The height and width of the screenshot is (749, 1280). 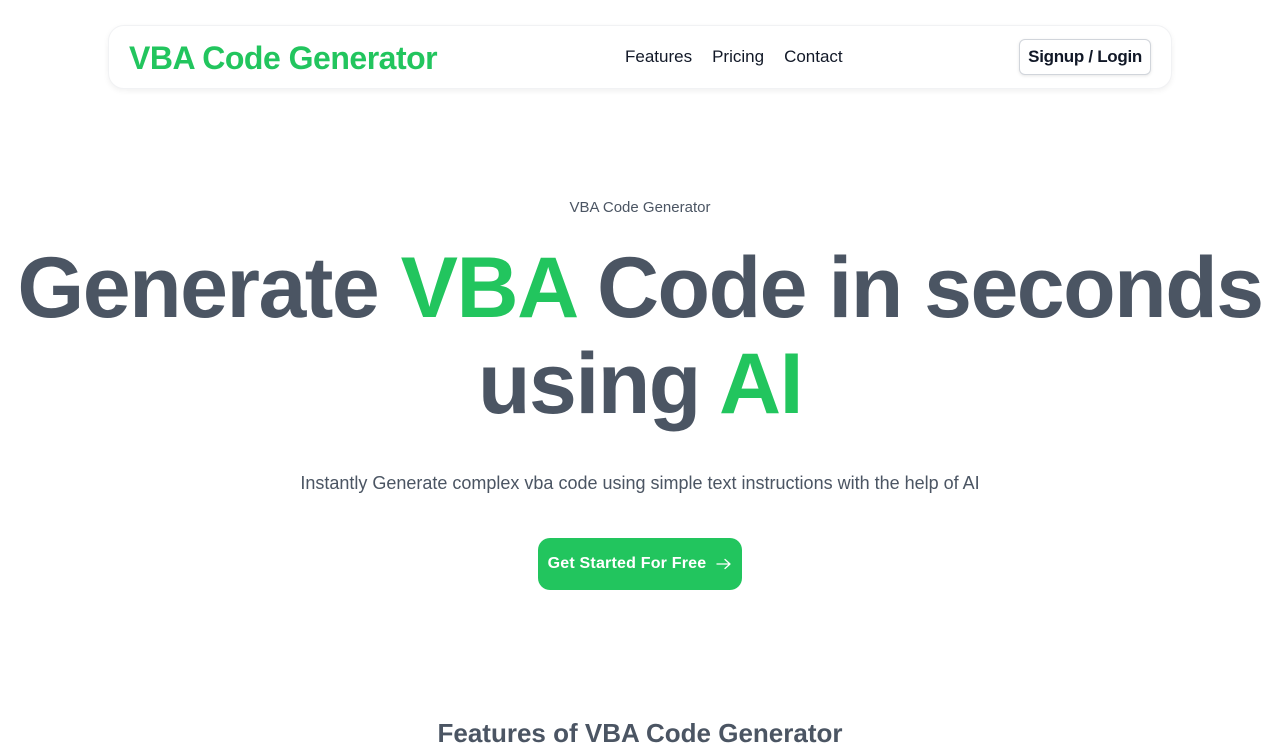 I want to click on headline-part: using, so click(x=598, y=384).